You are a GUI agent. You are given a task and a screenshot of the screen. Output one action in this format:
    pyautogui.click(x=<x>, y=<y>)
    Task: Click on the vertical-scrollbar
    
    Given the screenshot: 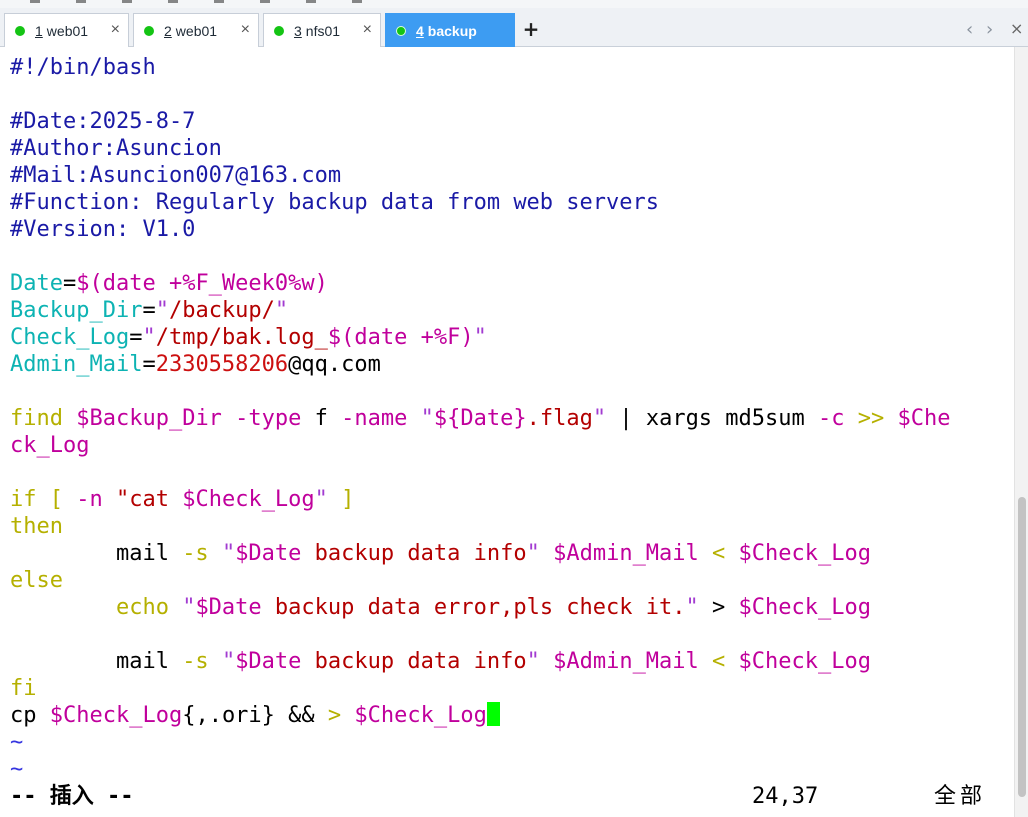 What is the action you would take?
    pyautogui.click(x=1021, y=432)
    